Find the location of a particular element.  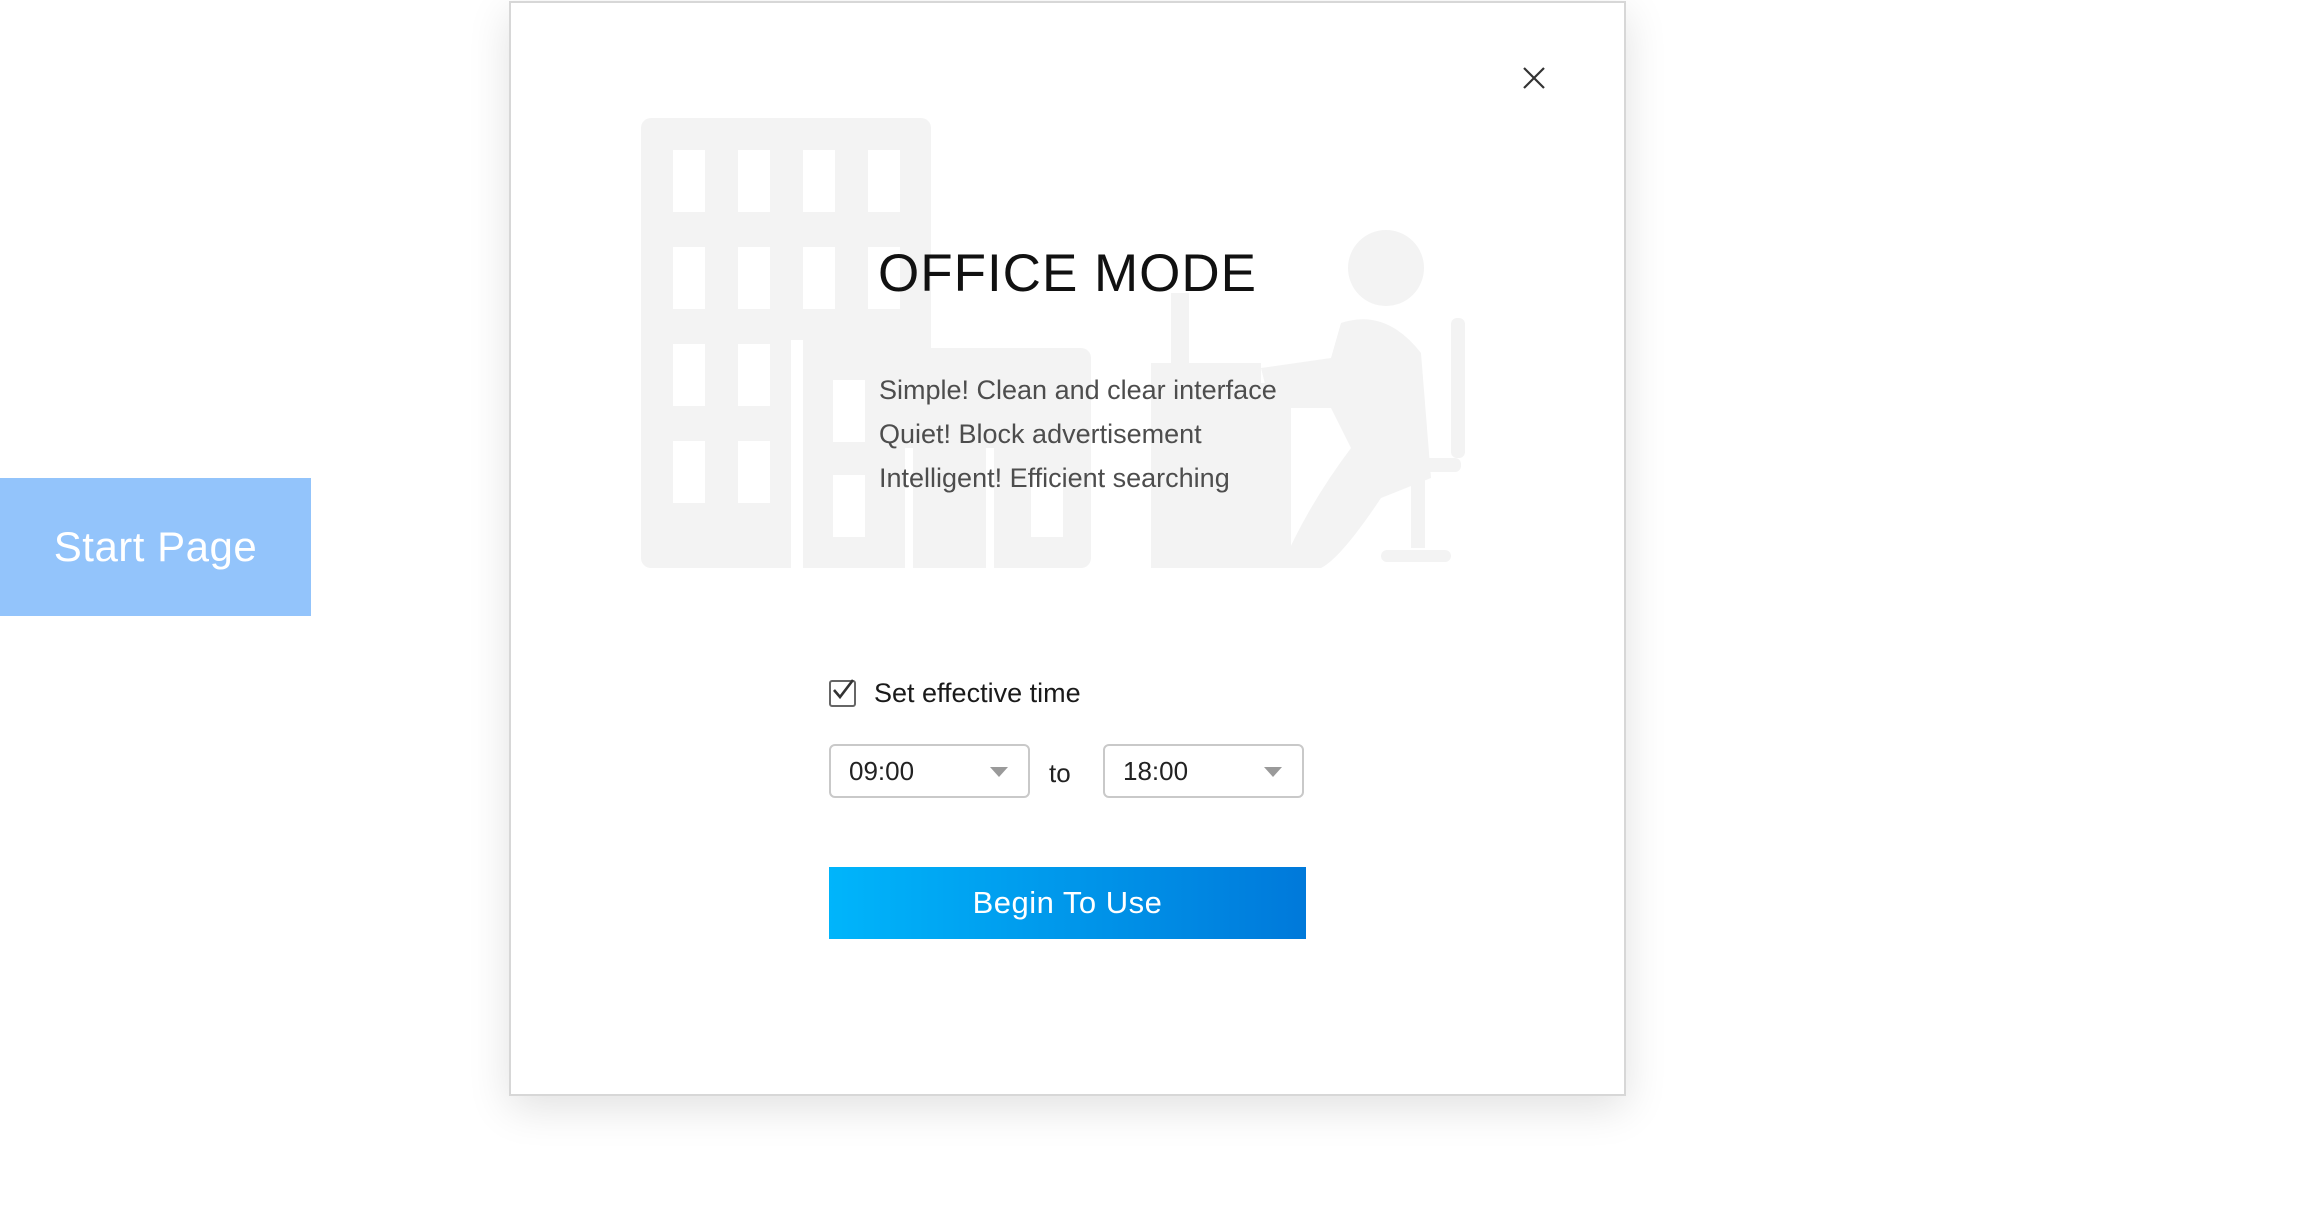

to-label: to is located at coordinates (1060, 773).